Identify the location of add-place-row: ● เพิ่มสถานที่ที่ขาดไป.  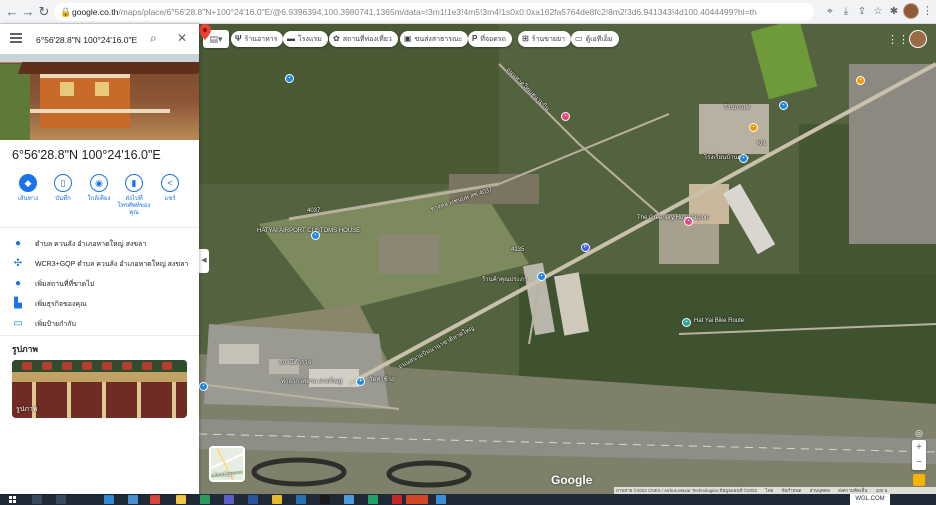
(99, 285).